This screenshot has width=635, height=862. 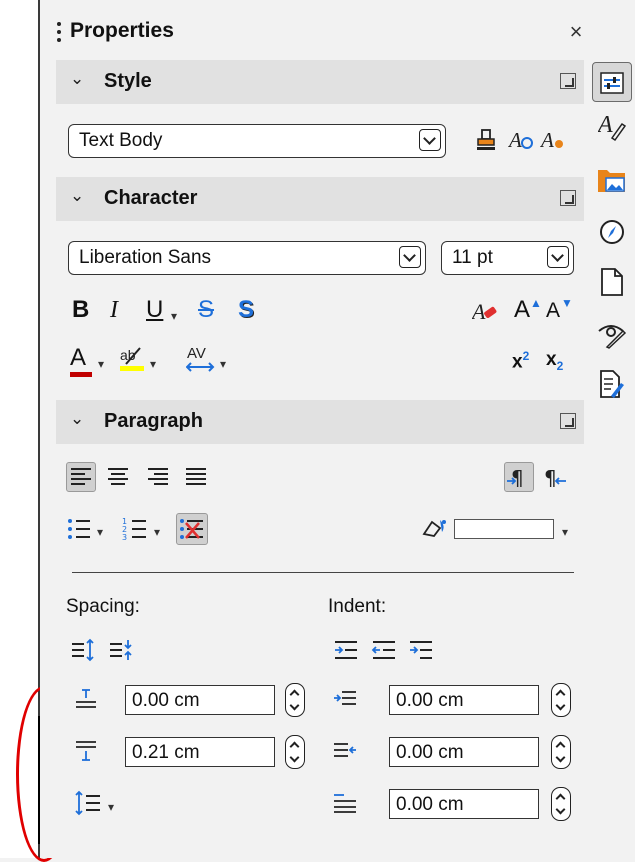 I want to click on after-indent-input: 0.00 cm, so click(x=464, y=752).